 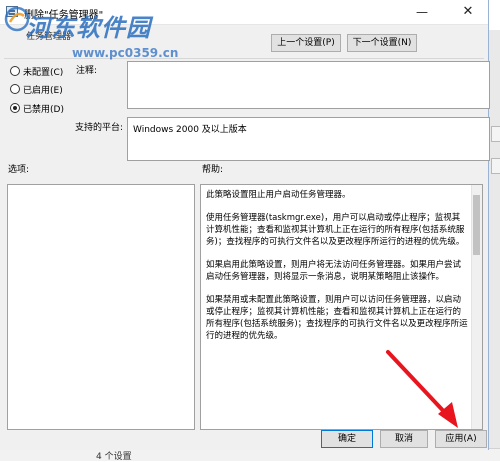 I want to click on radio-label: 已启用(E), so click(x=43, y=90).